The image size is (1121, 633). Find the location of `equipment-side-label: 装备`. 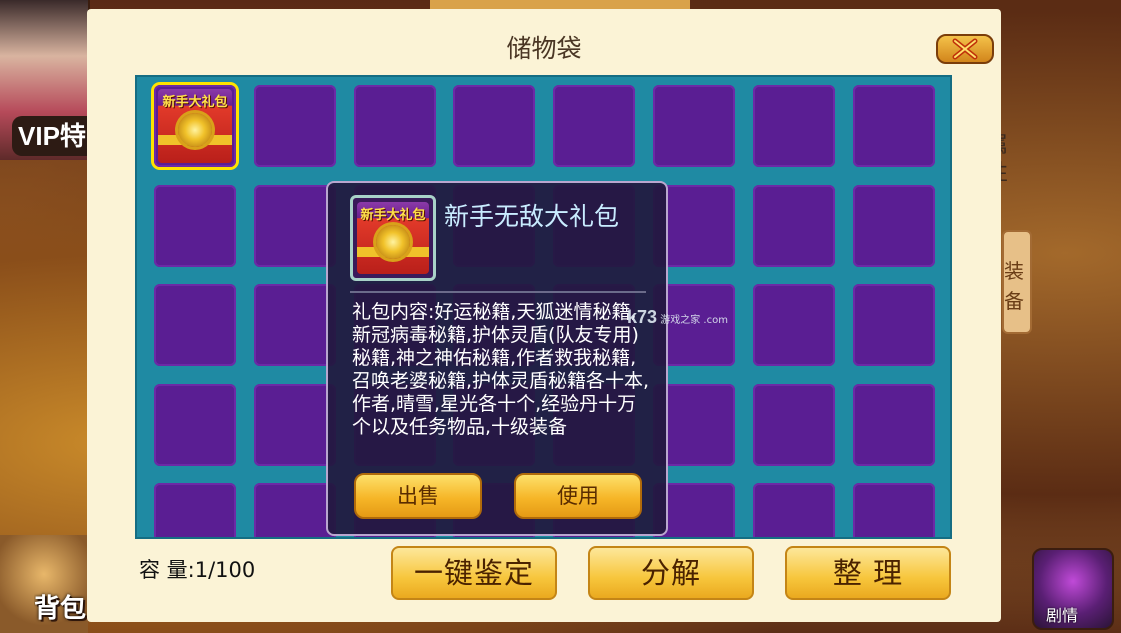

equipment-side-label: 装备 is located at coordinates (1014, 286).